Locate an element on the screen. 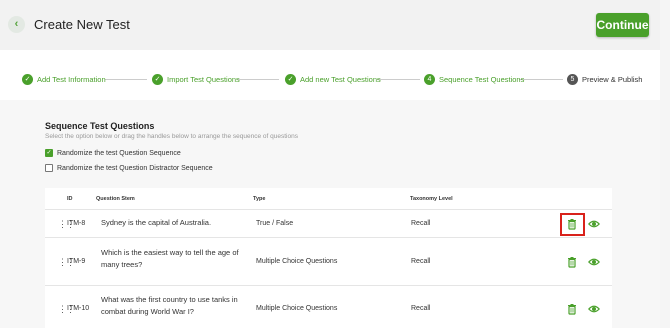  column-header-stem: Question Stem is located at coordinates (115, 199).